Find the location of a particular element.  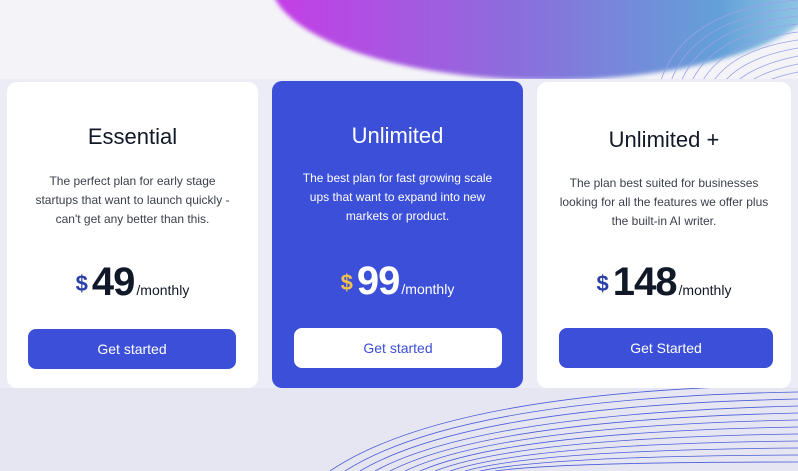

price-amount: 99 is located at coordinates (378, 281).